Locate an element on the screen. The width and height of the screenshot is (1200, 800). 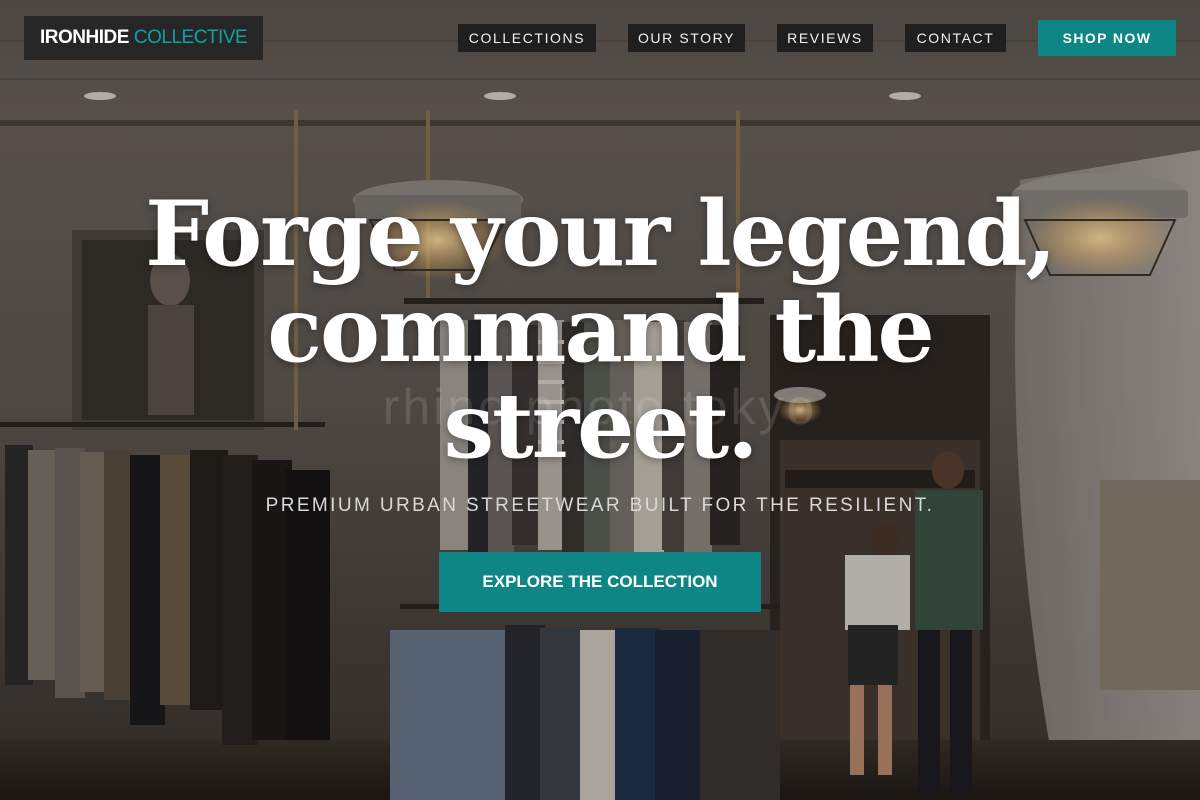
nav-link-our-story: OUR STORY is located at coordinates (686, 38).